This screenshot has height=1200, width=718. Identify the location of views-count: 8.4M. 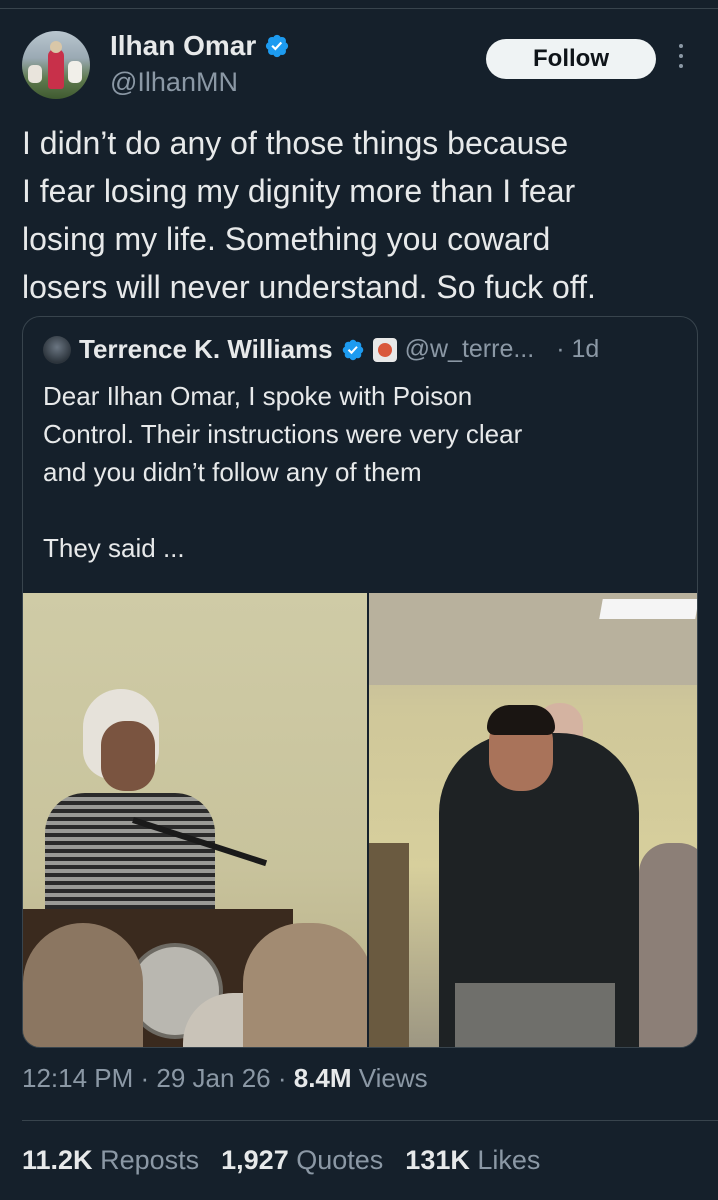
(322, 1078).